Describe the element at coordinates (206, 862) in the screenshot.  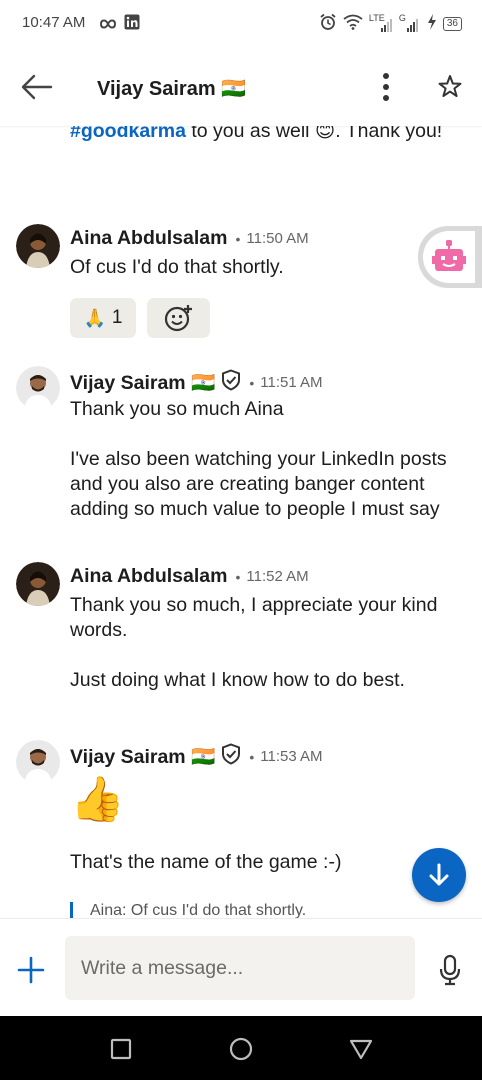
I see `message-paragraph: That's the name of the game :-)` at that location.